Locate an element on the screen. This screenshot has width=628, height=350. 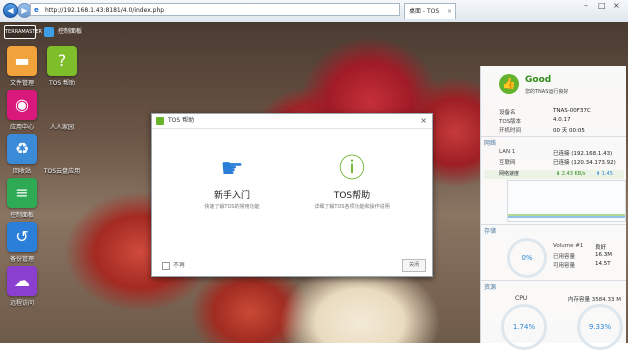
tab-title: 桌面 - TOS is located at coordinates (424, 11).